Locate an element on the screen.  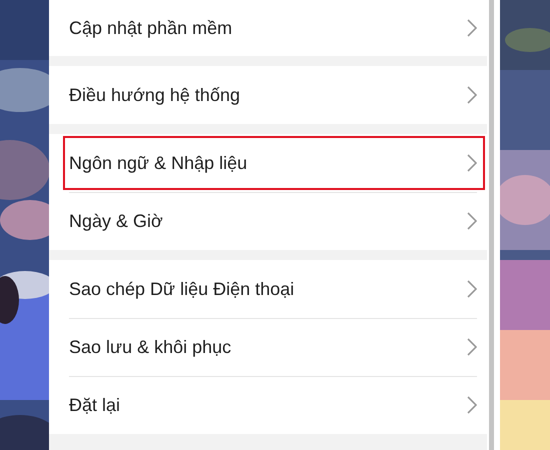
settings-row: Ngôn ngữ & Nhập liệu is located at coordinates (274, 163).